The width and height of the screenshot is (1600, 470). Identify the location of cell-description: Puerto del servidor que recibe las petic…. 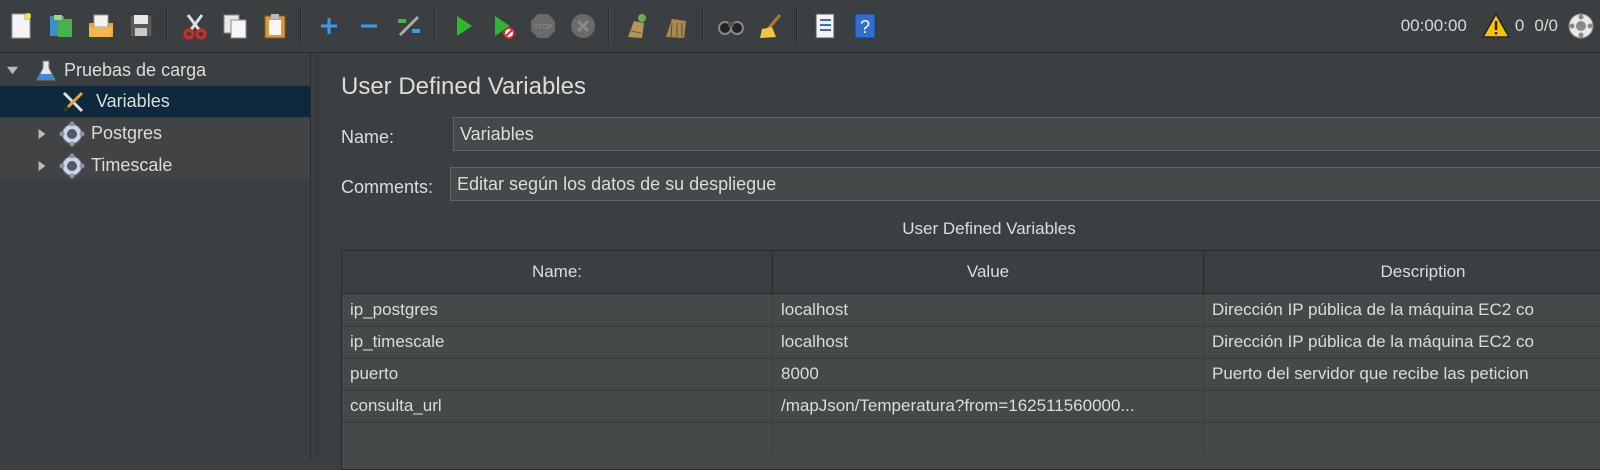
(1402, 374).